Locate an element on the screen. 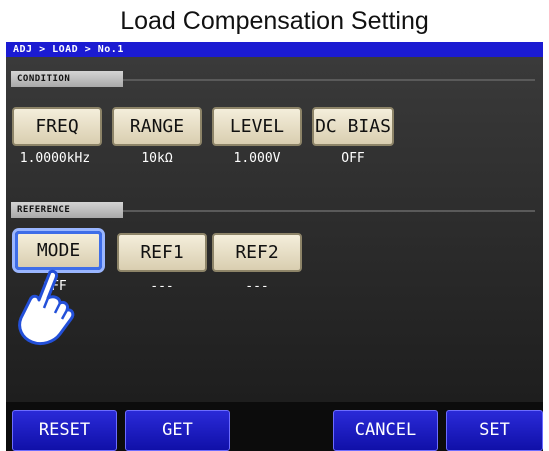  level-button: LEVEL is located at coordinates (257, 126).